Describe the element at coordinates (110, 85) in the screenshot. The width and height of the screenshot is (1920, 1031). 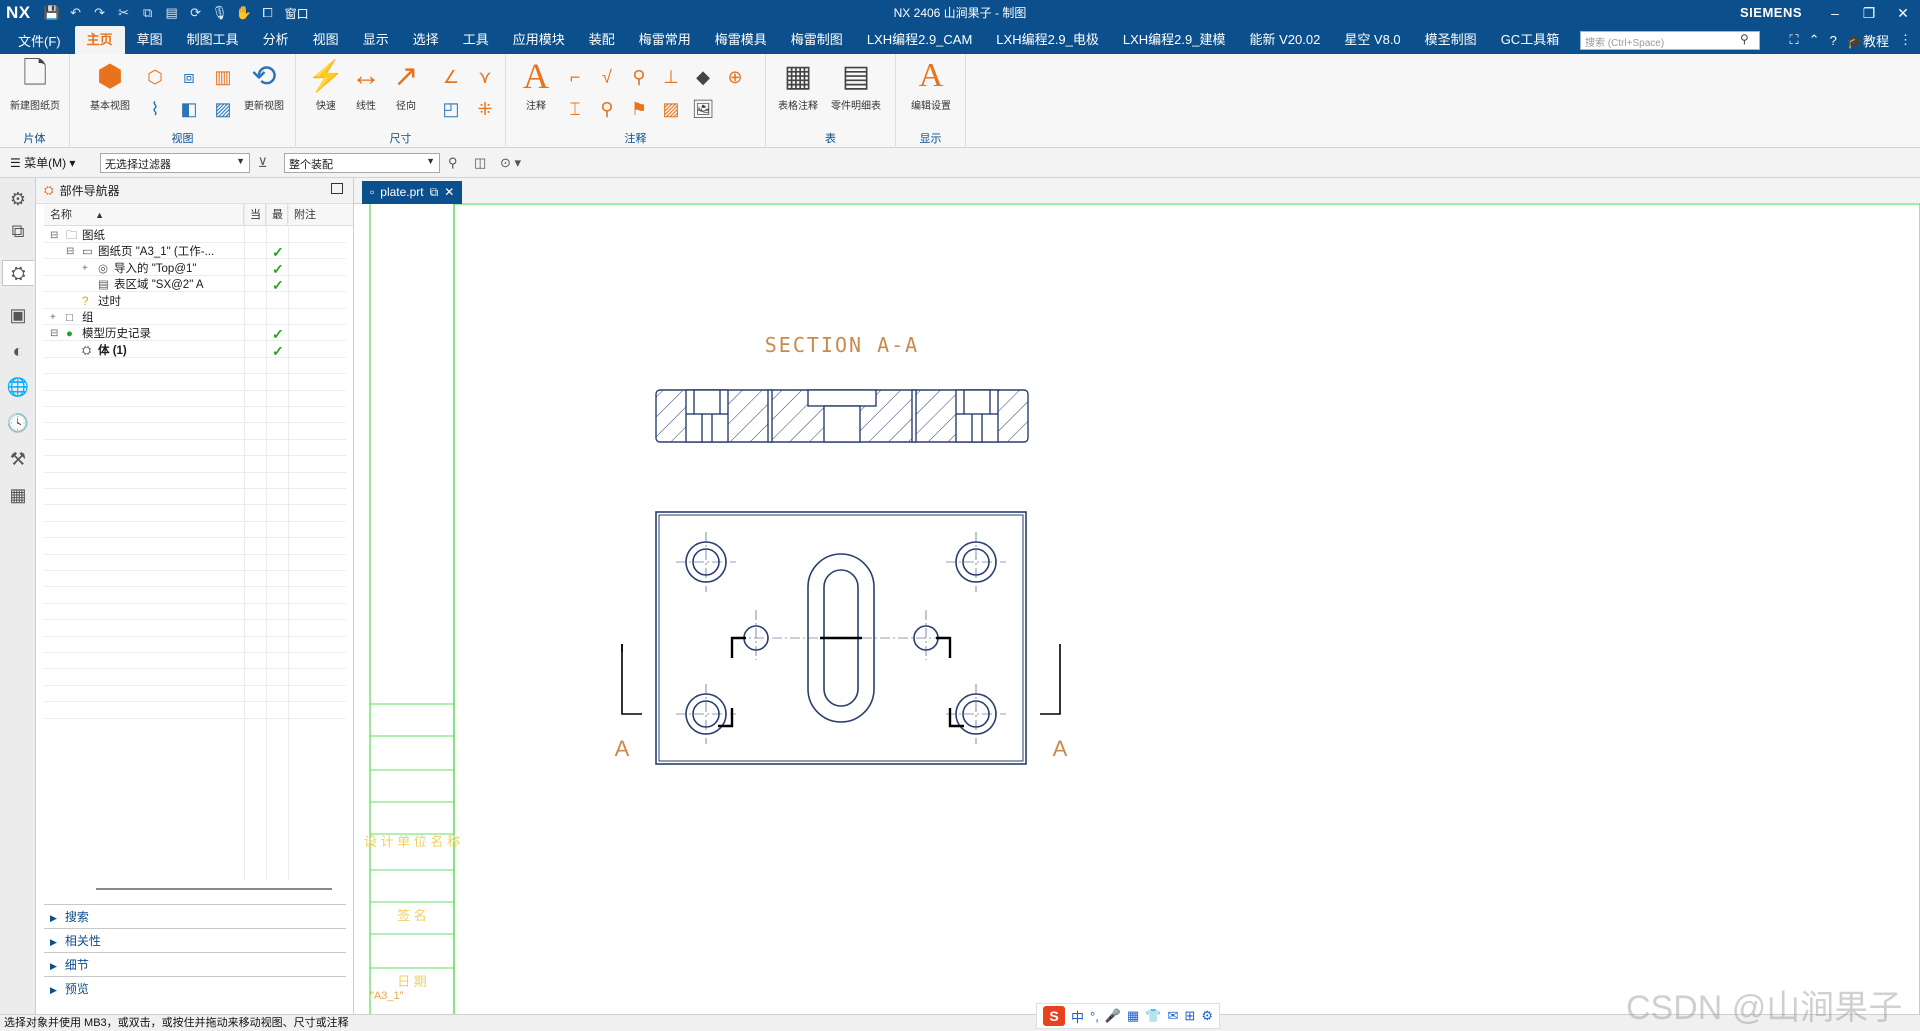
I see `base-view-button: ⬢ 基本视图` at that location.